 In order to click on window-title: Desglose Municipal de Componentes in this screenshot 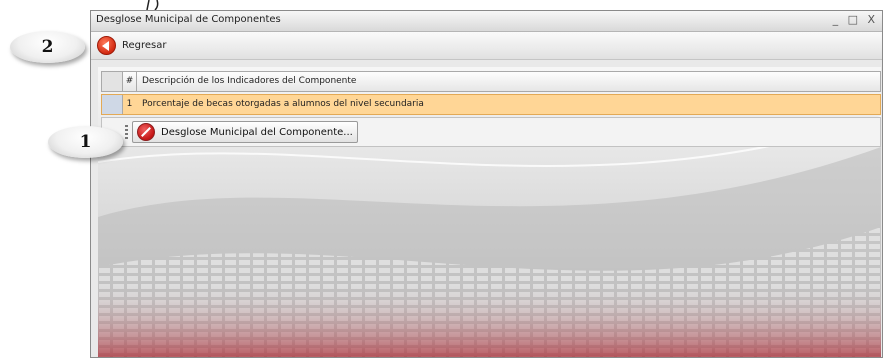, I will do `click(188, 19)`.